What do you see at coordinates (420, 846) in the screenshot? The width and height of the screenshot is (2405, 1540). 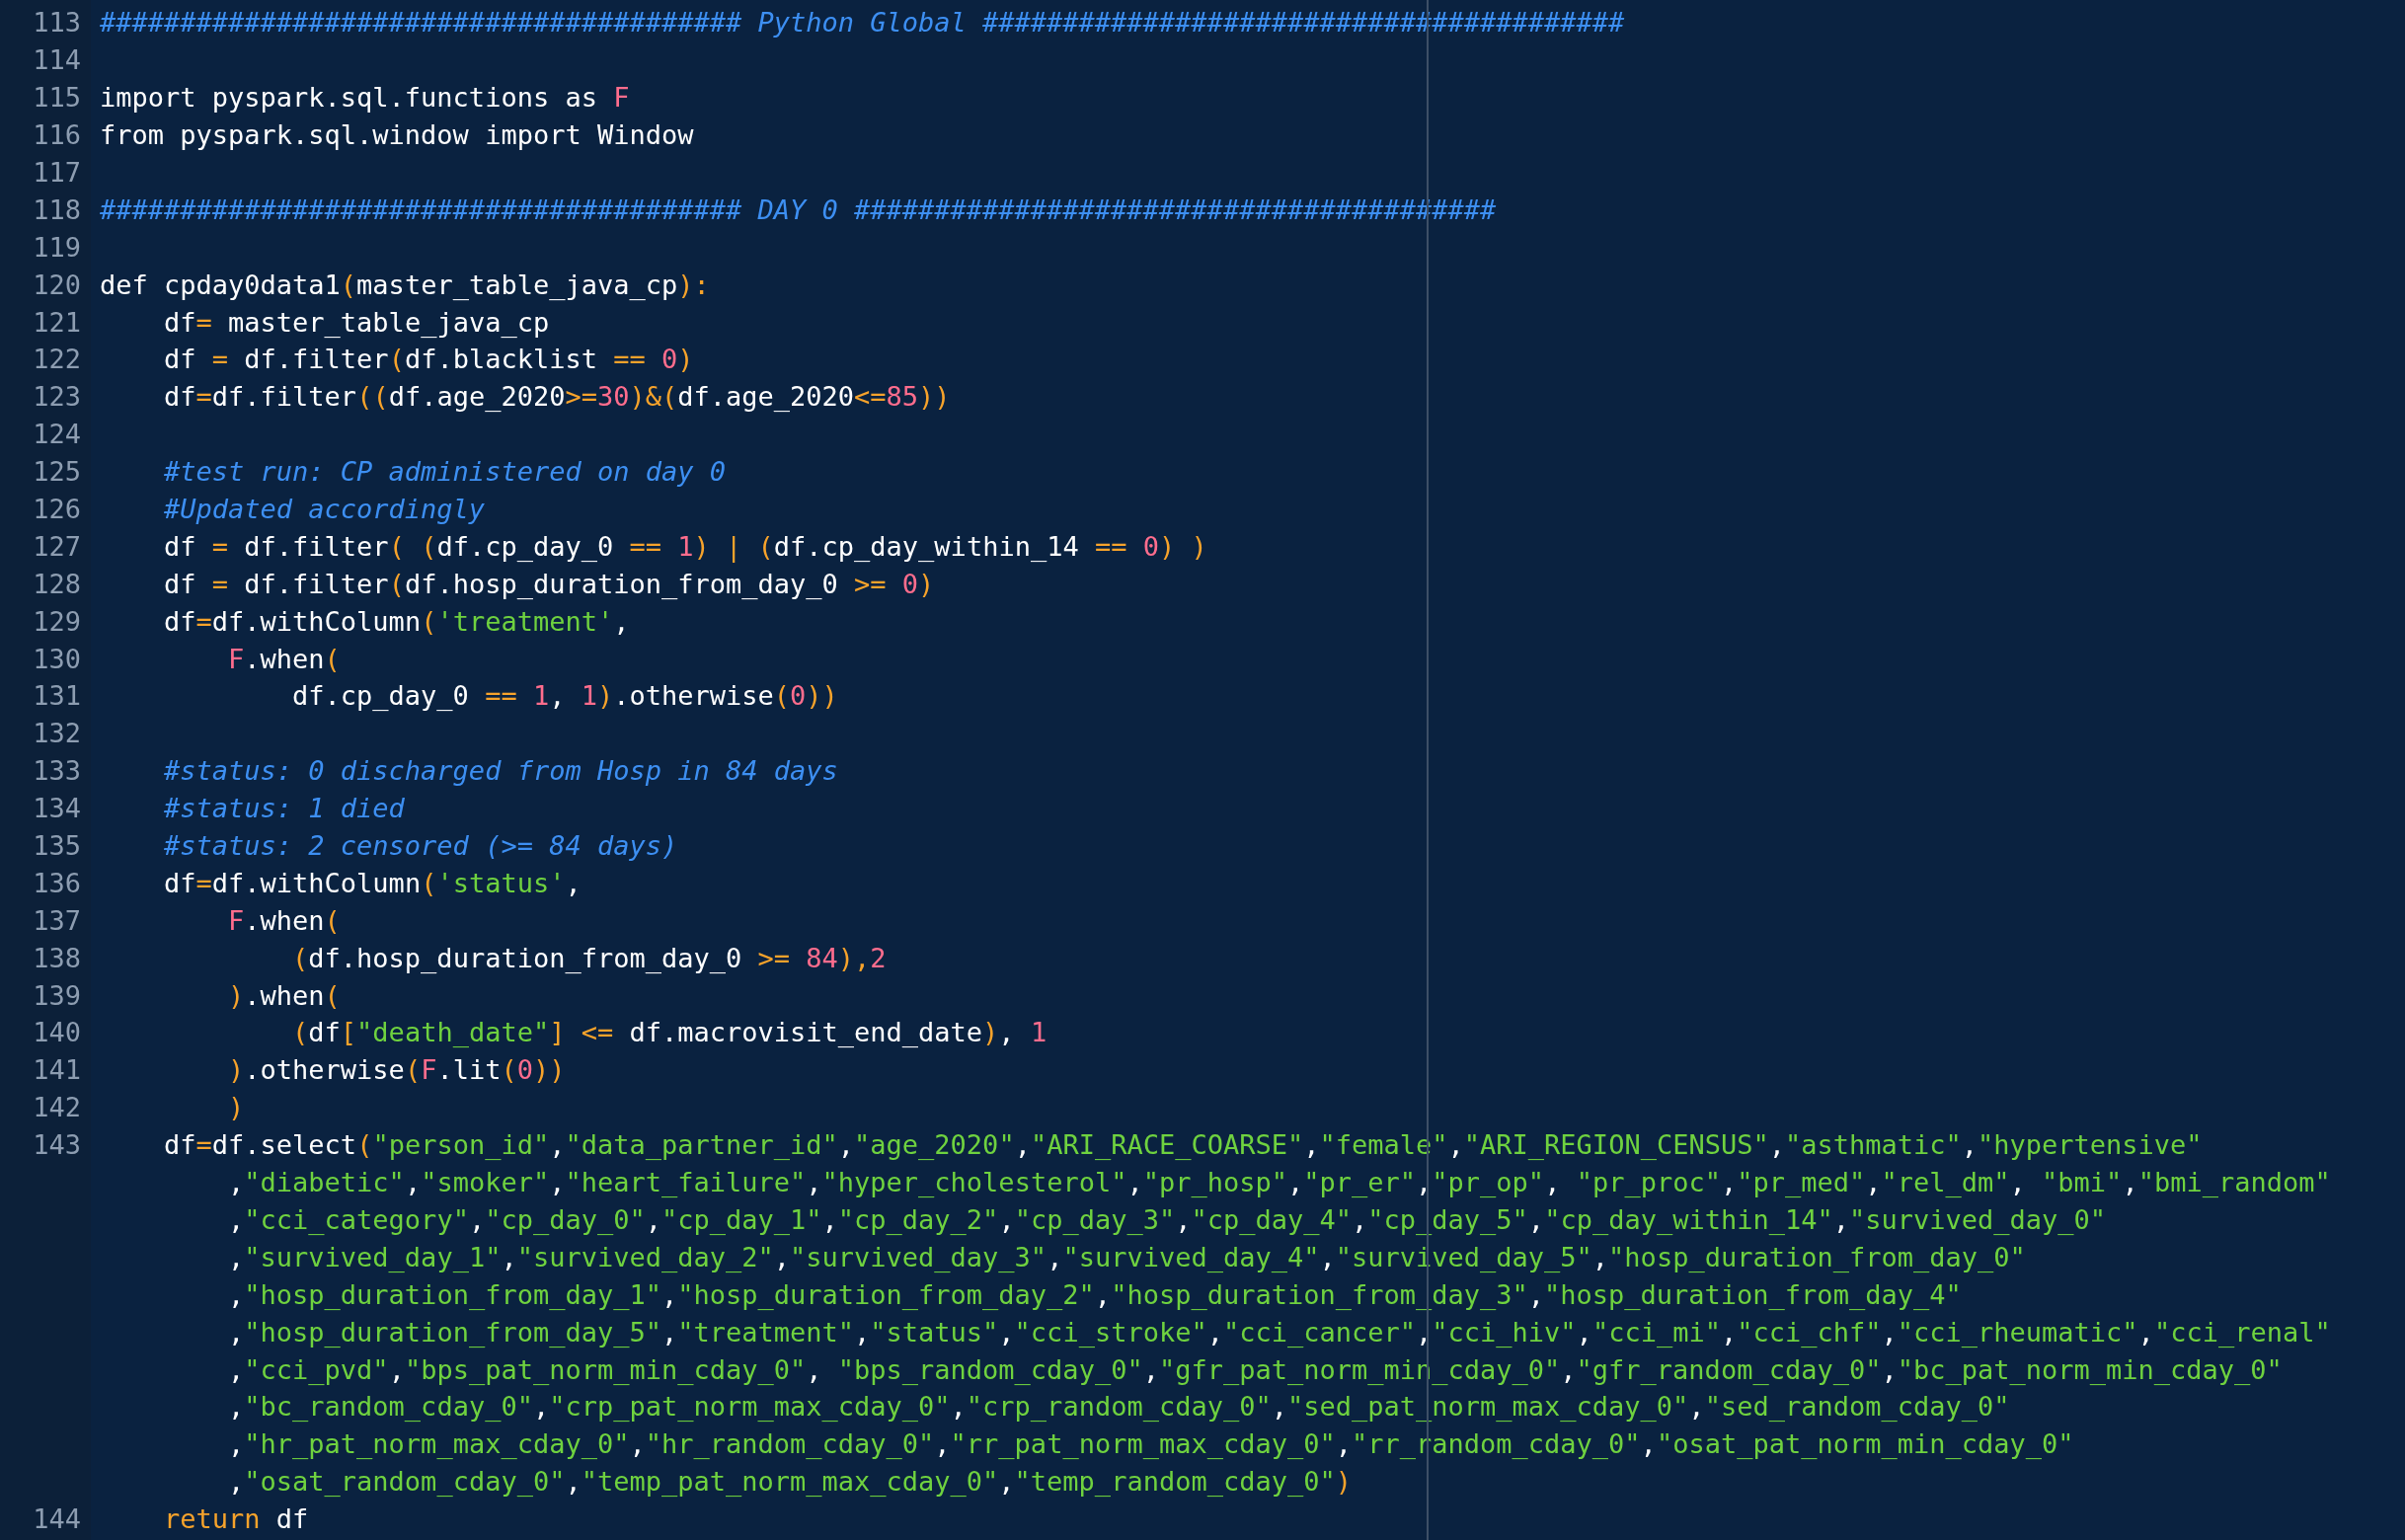 I see `code-line: #status: 2 censored (>= 84 days)` at bounding box center [420, 846].